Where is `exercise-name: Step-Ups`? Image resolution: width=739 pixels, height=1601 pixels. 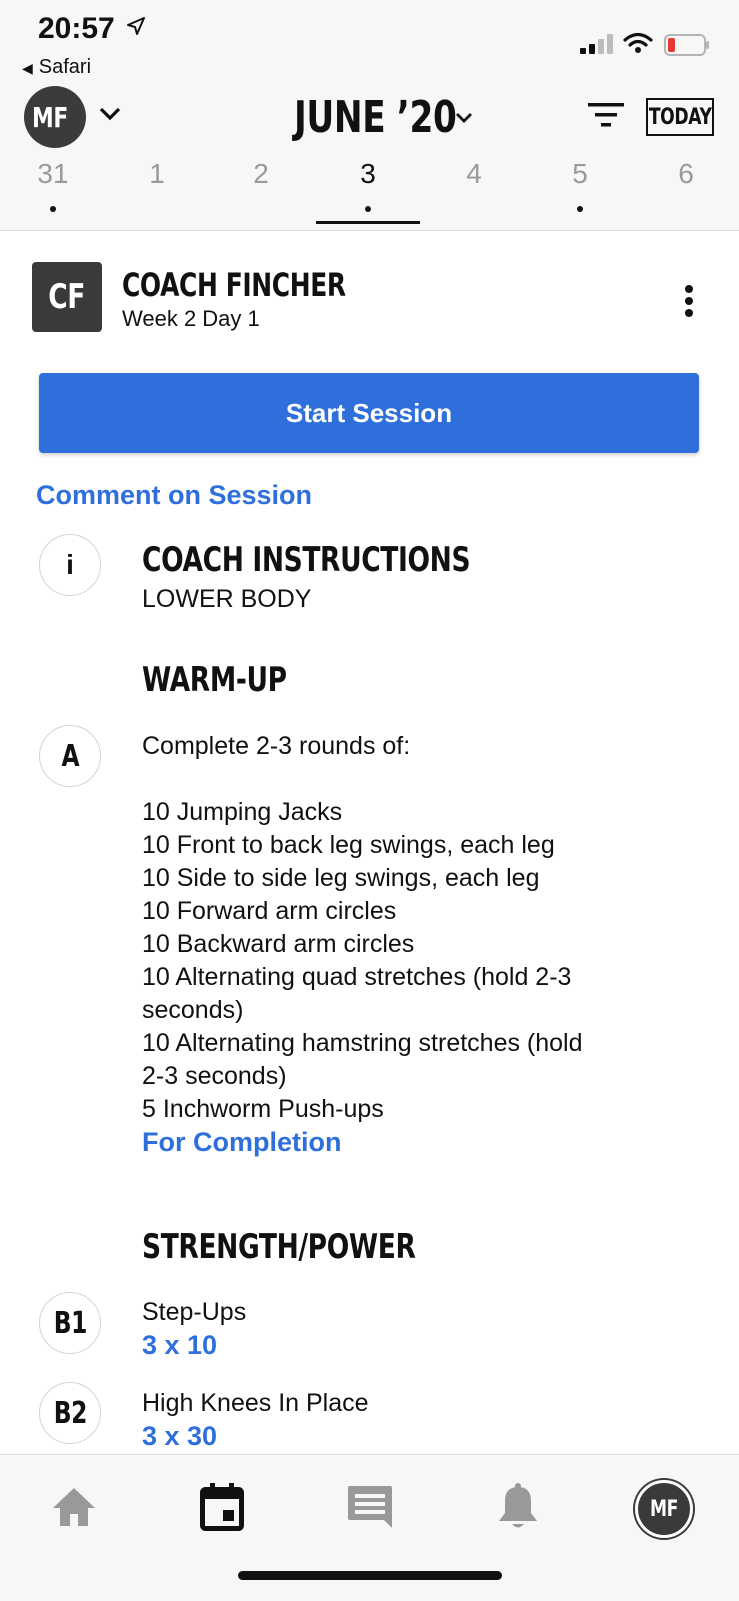
exercise-name: Step-Ups is located at coordinates (194, 1312).